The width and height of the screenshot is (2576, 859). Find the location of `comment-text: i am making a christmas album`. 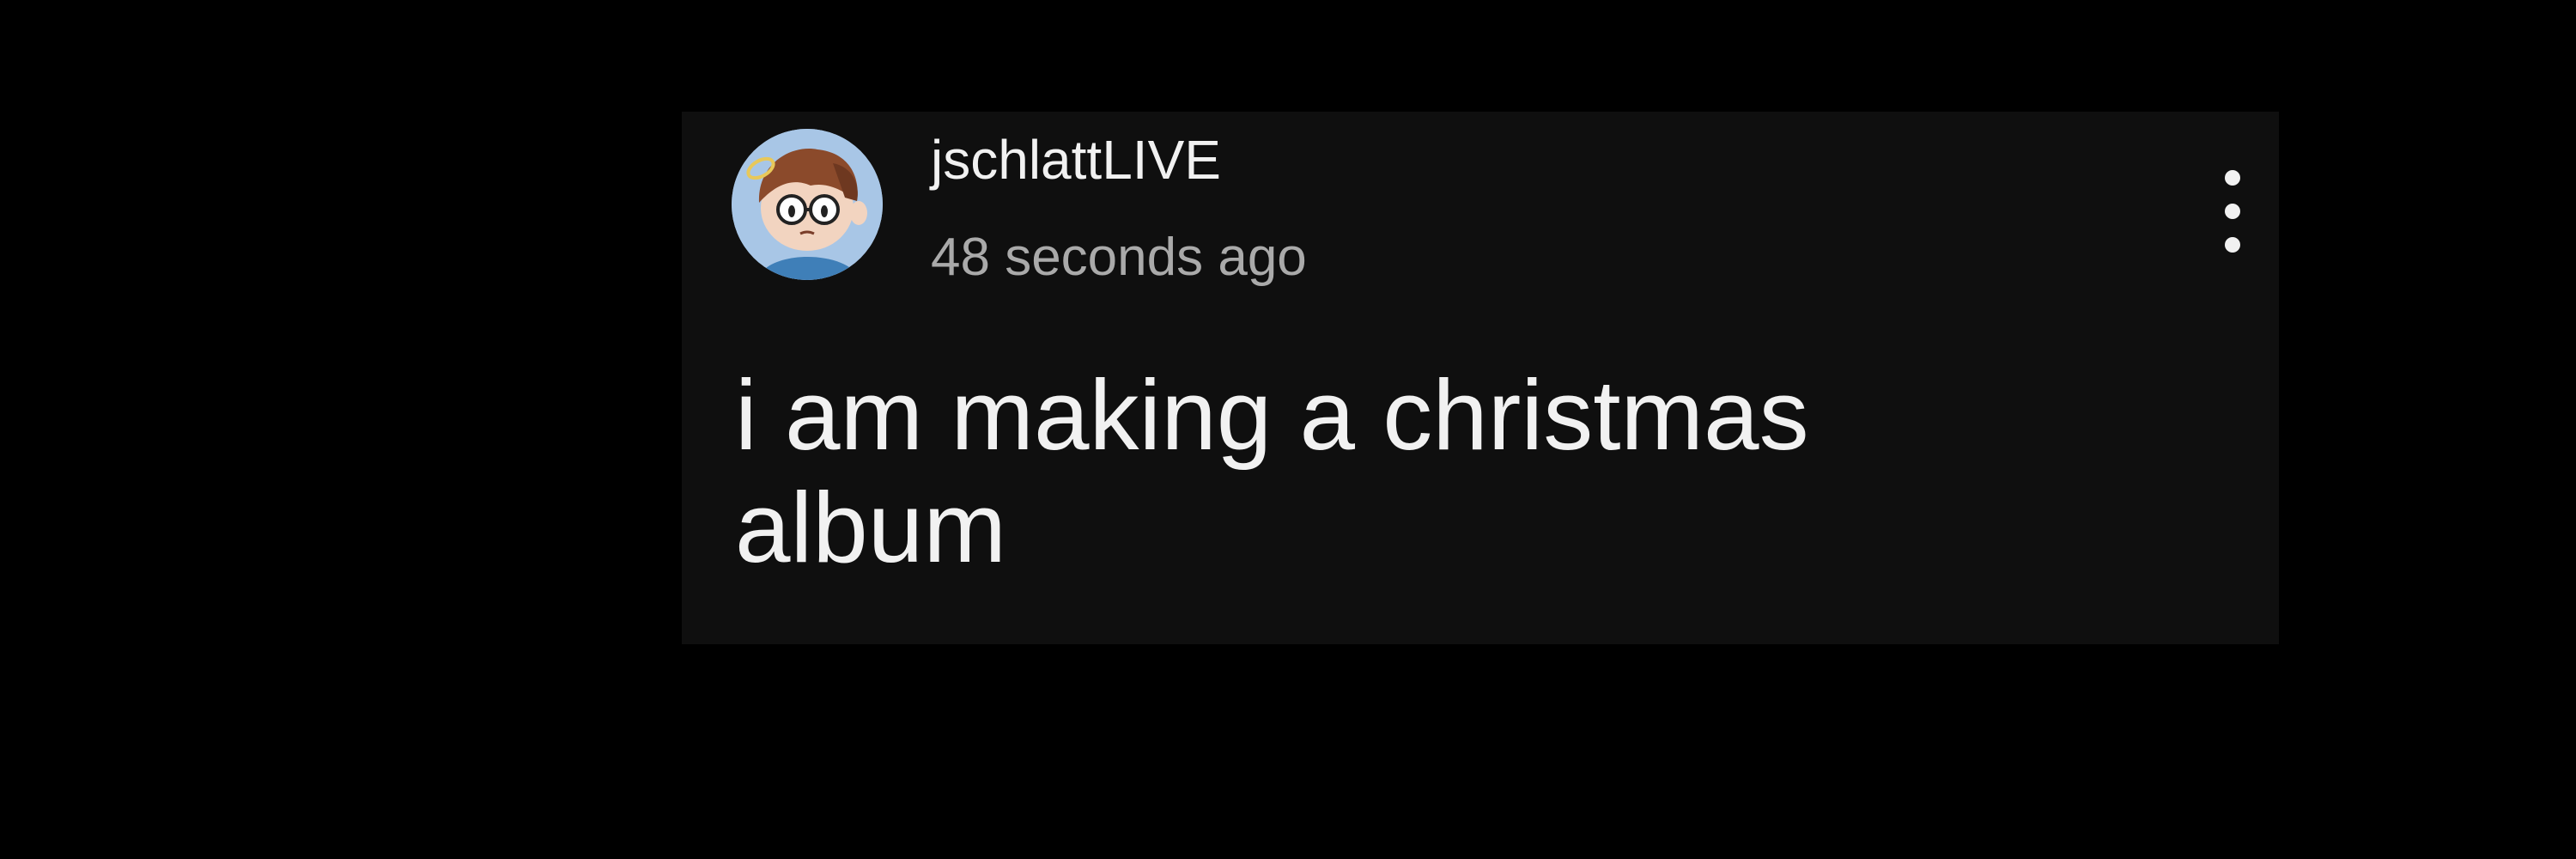

comment-text: i am making a christmas album is located at coordinates (1272, 472).